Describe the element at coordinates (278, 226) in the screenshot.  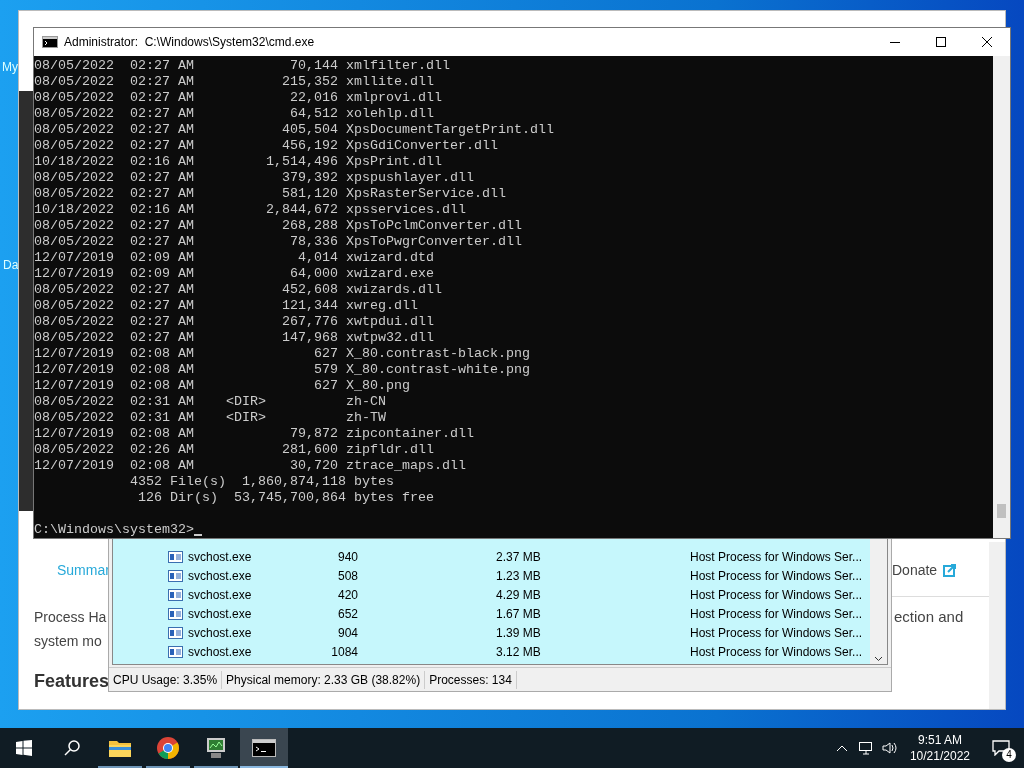
I see `console-line: 08/05/2022 02:27 AM 268,288 XpsToPclmConverter.dll` at that location.